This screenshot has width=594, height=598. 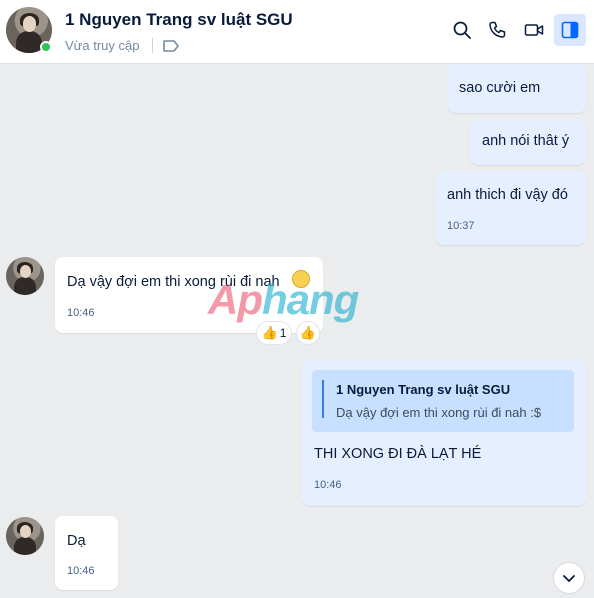 What do you see at coordinates (179, 20) in the screenshot?
I see `chat-title: 1 Nguyen Trang sv luật SGU` at bounding box center [179, 20].